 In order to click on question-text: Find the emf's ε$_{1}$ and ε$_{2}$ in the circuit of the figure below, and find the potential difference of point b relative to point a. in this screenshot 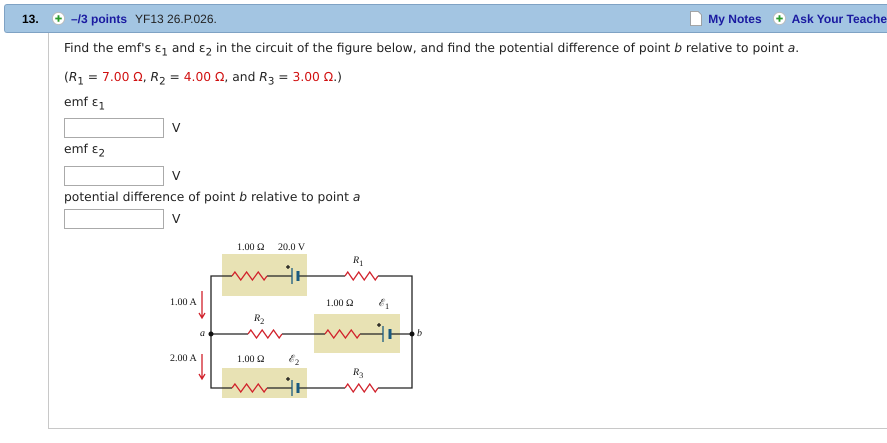, I will do `click(432, 50)`.